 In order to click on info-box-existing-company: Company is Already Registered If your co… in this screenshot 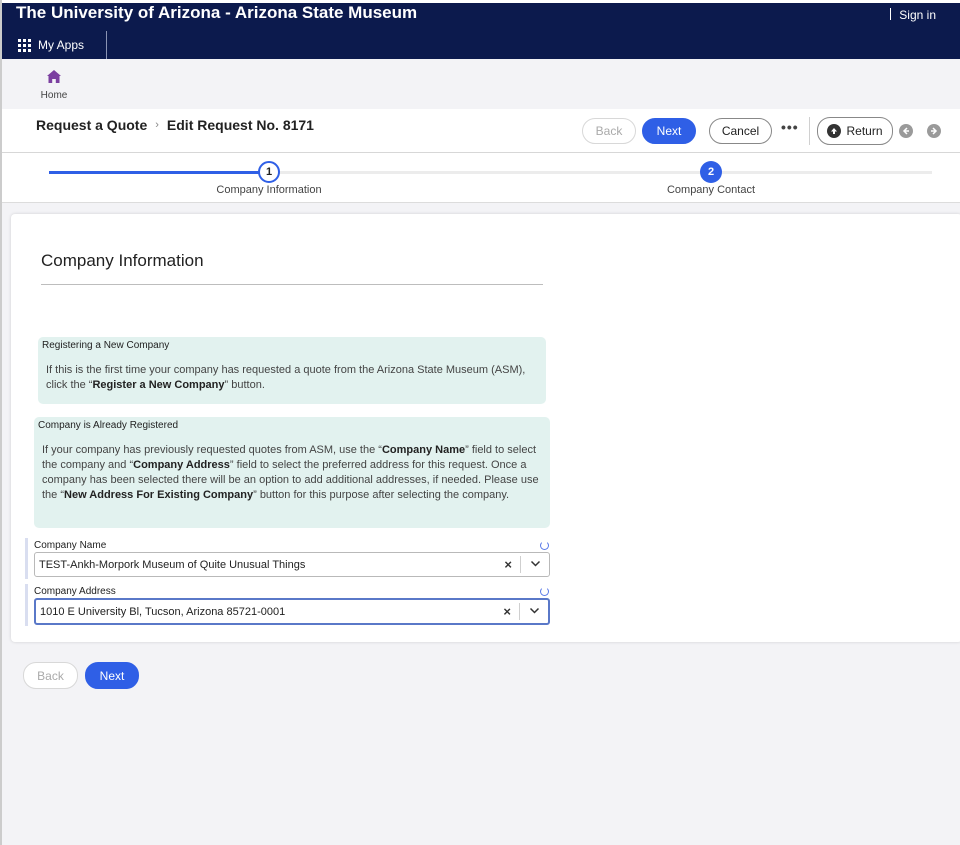, I will do `click(292, 472)`.